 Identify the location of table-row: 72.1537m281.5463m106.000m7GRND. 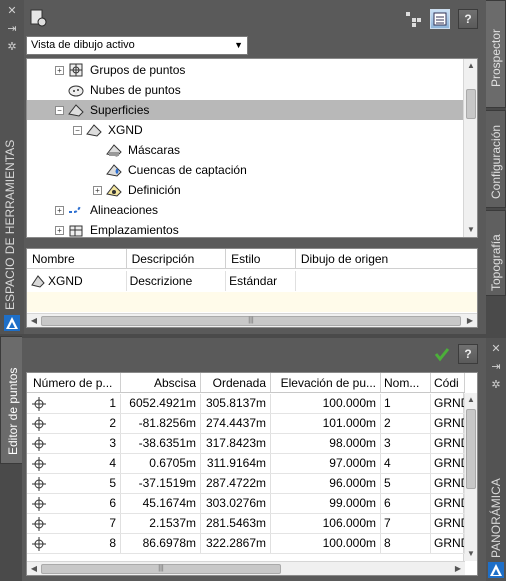
(246, 524).